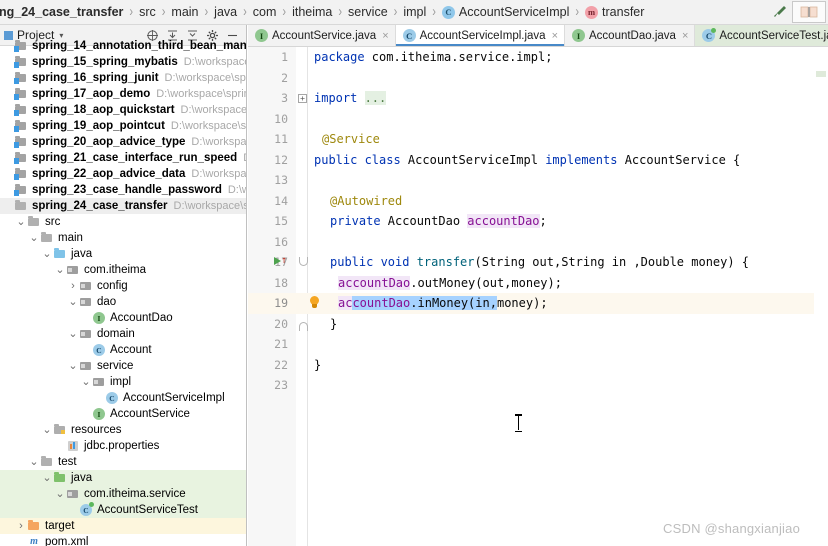 The image size is (828, 546). What do you see at coordinates (538, 78) in the screenshot?
I see `code-line-2: 2` at bounding box center [538, 78].